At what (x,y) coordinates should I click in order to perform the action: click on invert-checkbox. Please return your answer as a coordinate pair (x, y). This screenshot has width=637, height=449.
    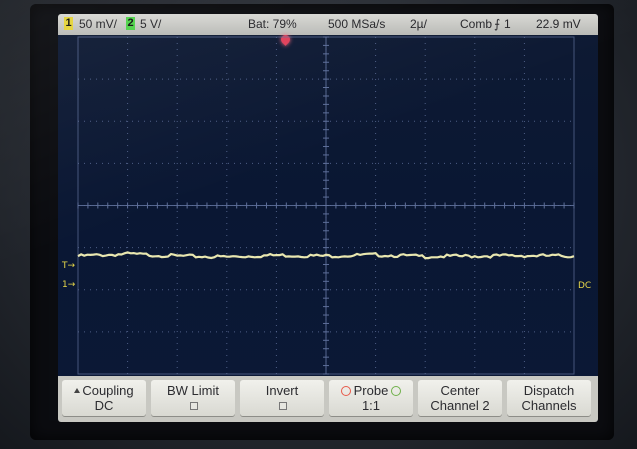
    Looking at the image, I should click on (283, 406).